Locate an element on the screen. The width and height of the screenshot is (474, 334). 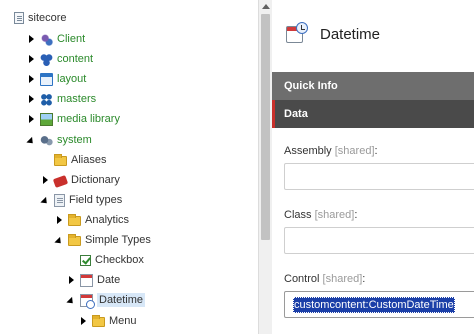
tree-item-label: Client is located at coordinates (71, 39).